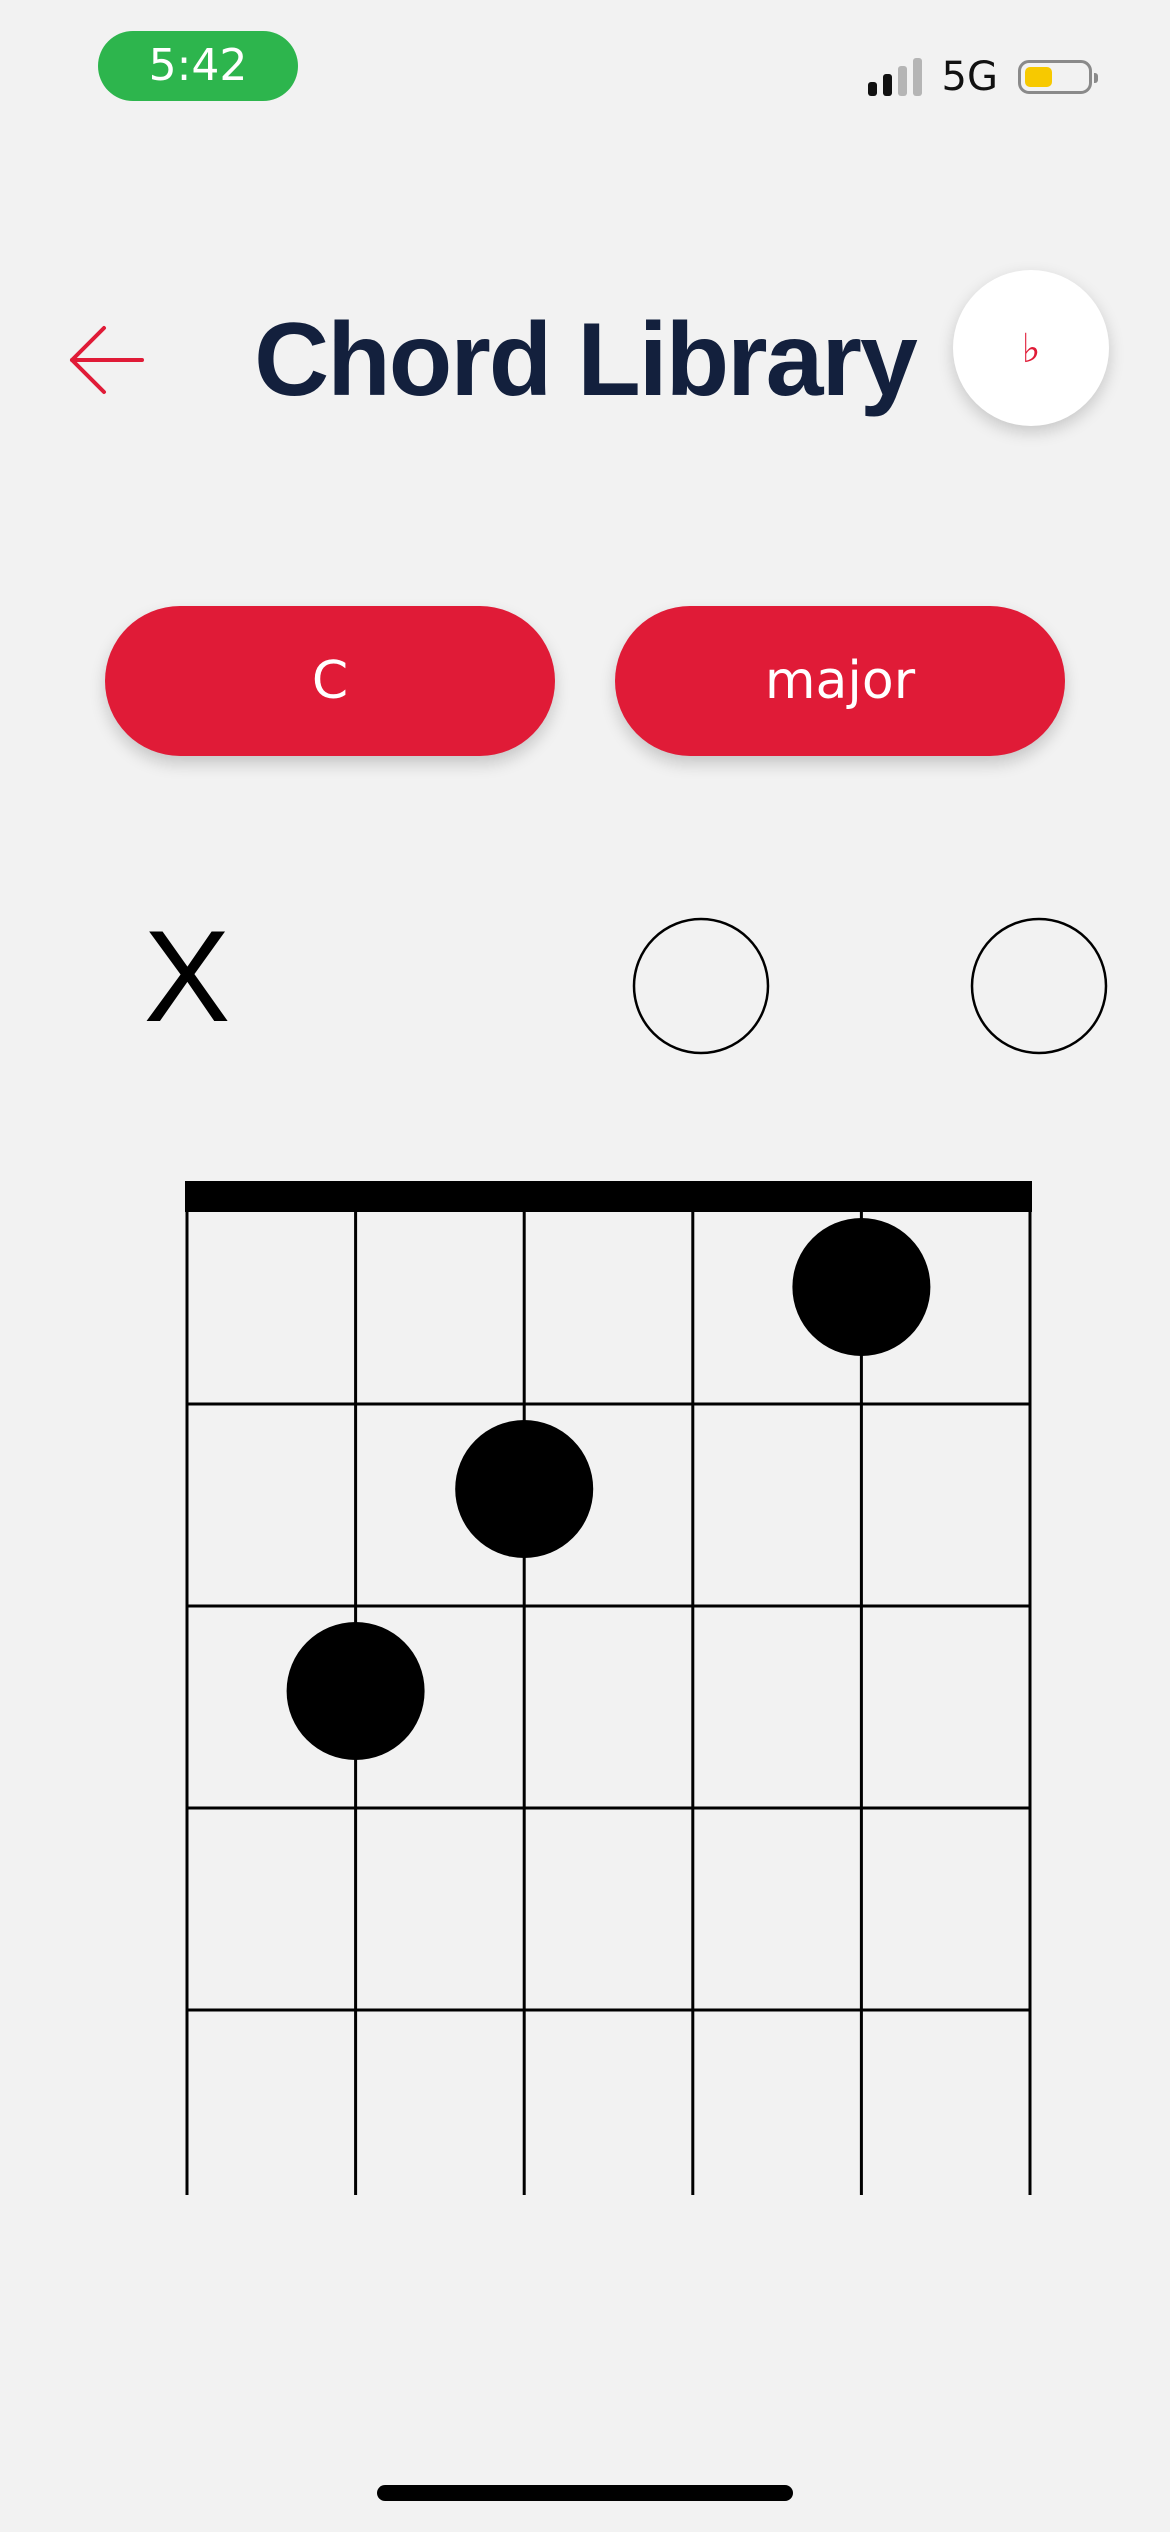 Image resolution: width=1170 pixels, height=2532 pixels. I want to click on muted-string-marker: X, so click(187, 976).